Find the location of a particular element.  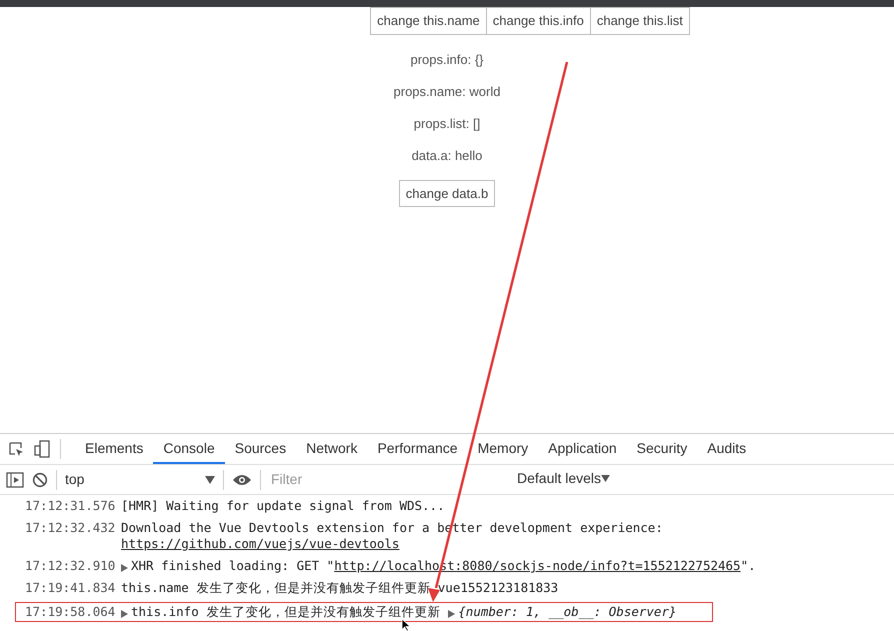

devtools-tab: Console is located at coordinates (189, 449).